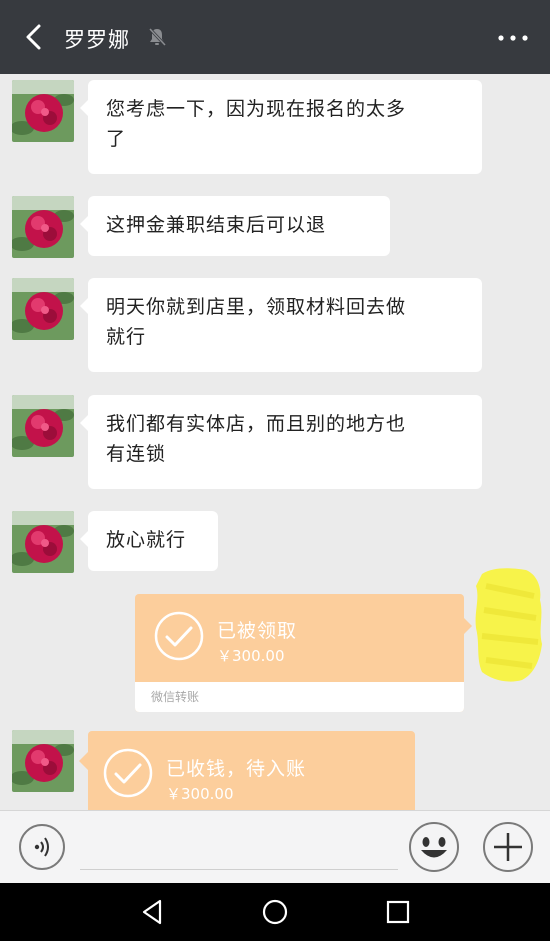 The image size is (550, 941). What do you see at coordinates (157, 37) in the screenshot?
I see `bell-off-icon` at bounding box center [157, 37].